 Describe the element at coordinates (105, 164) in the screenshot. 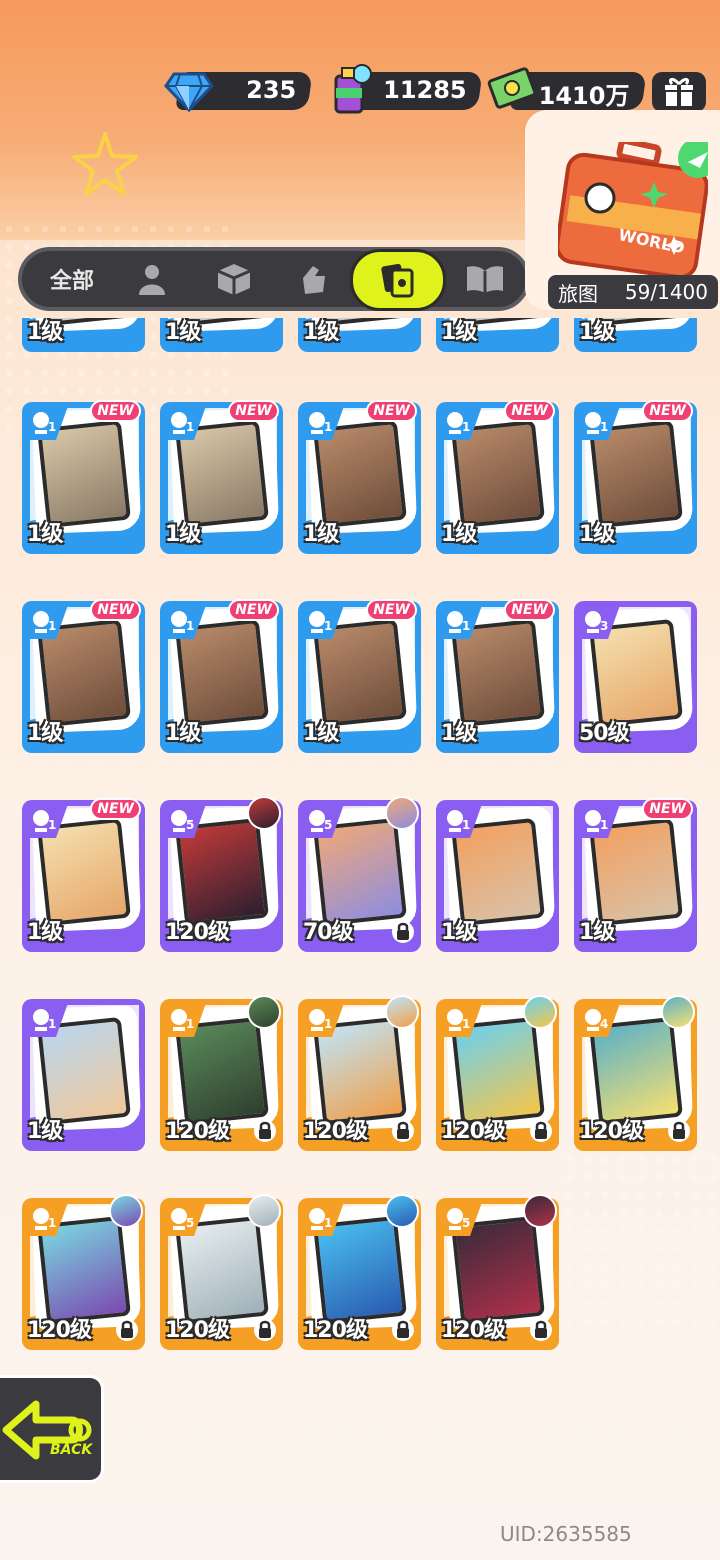

I see `star-doodle-icon` at that location.